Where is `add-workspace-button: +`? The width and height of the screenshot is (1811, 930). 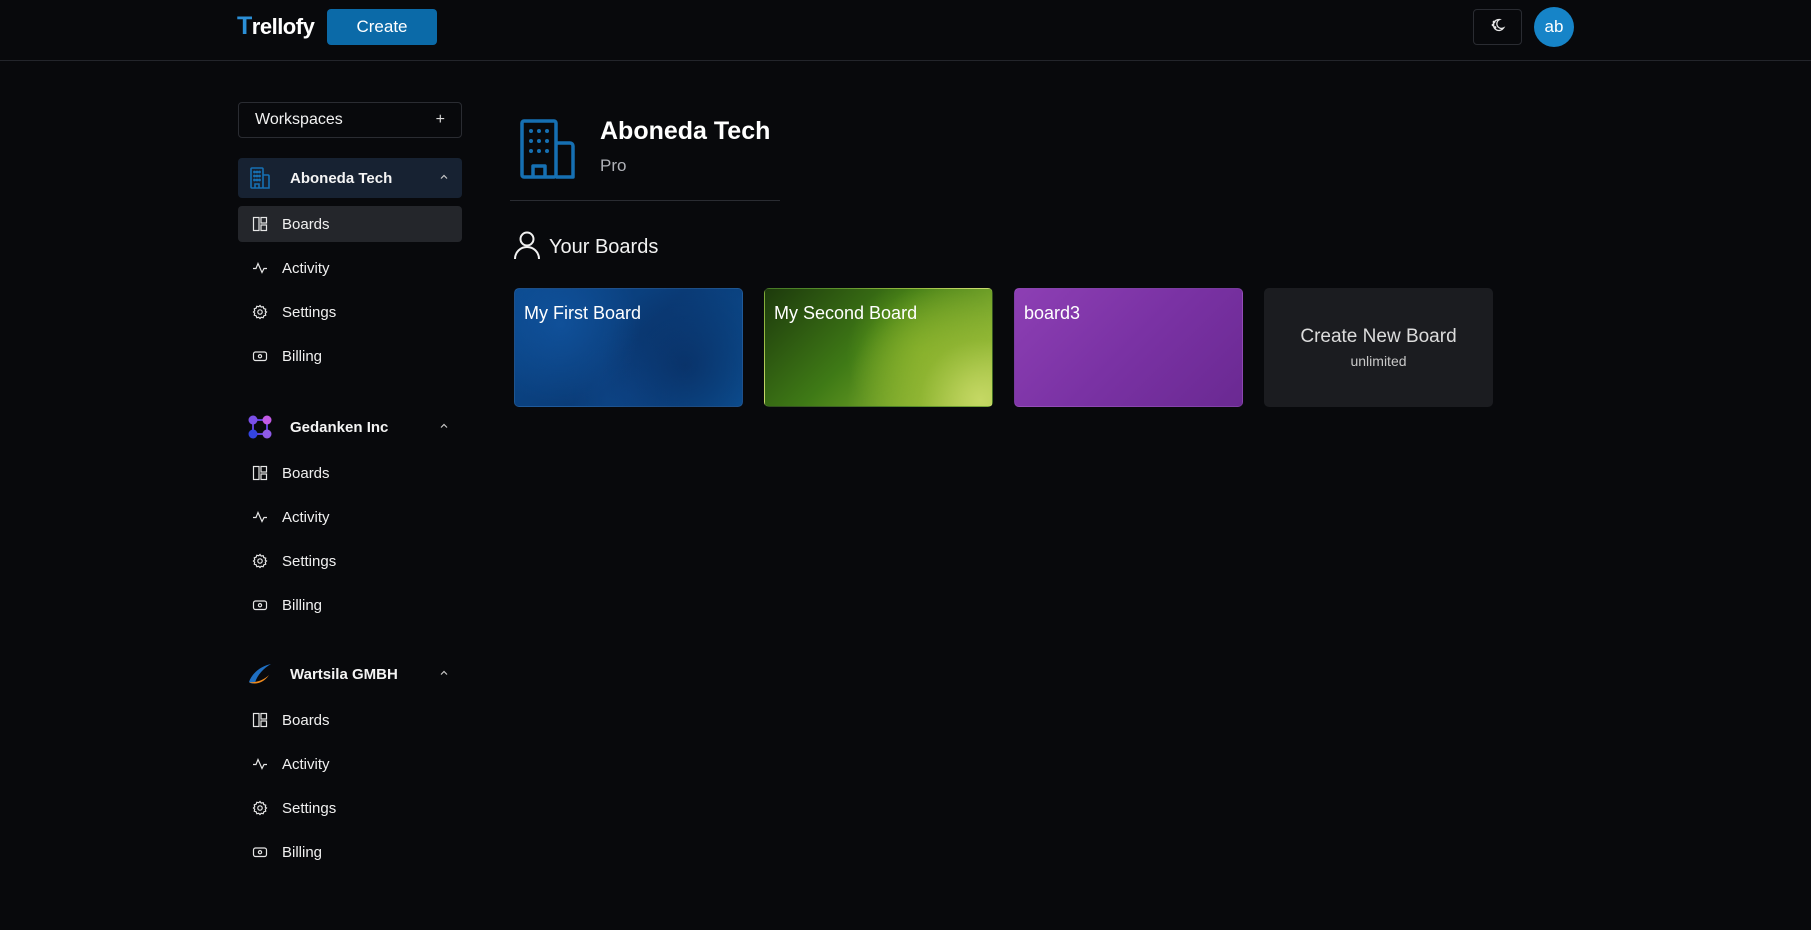 add-workspace-button: + is located at coordinates (440, 120).